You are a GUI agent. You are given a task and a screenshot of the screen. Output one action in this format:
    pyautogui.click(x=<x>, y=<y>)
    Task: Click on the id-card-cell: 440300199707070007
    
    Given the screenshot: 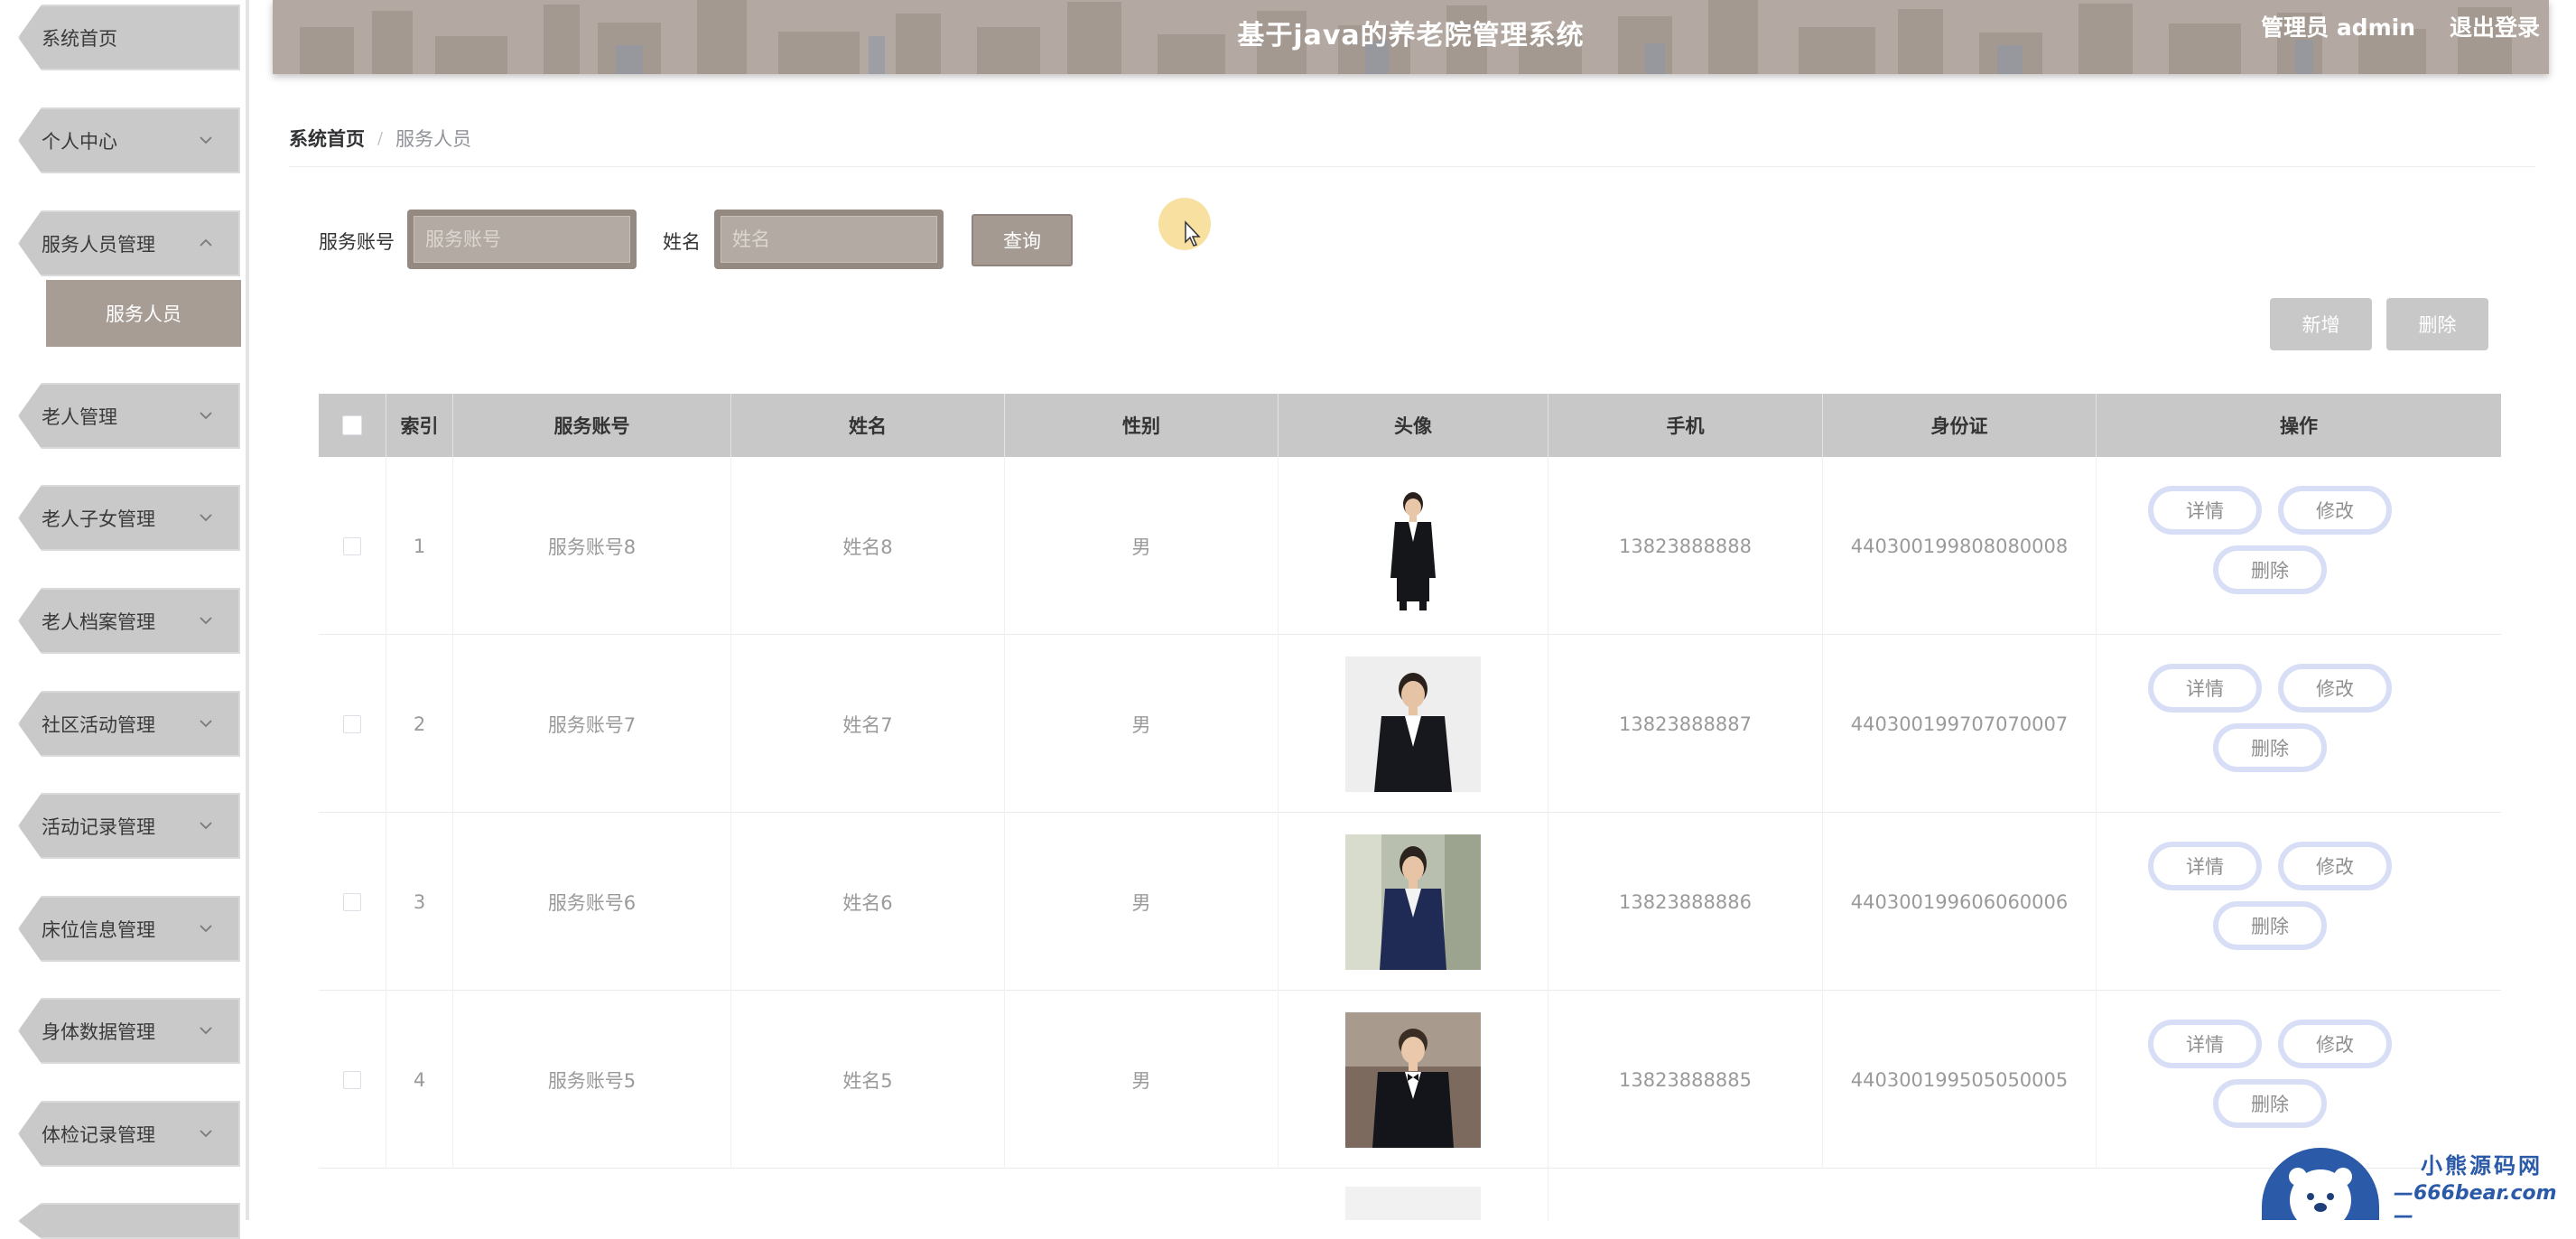 What is the action you would take?
    pyautogui.click(x=1960, y=724)
    